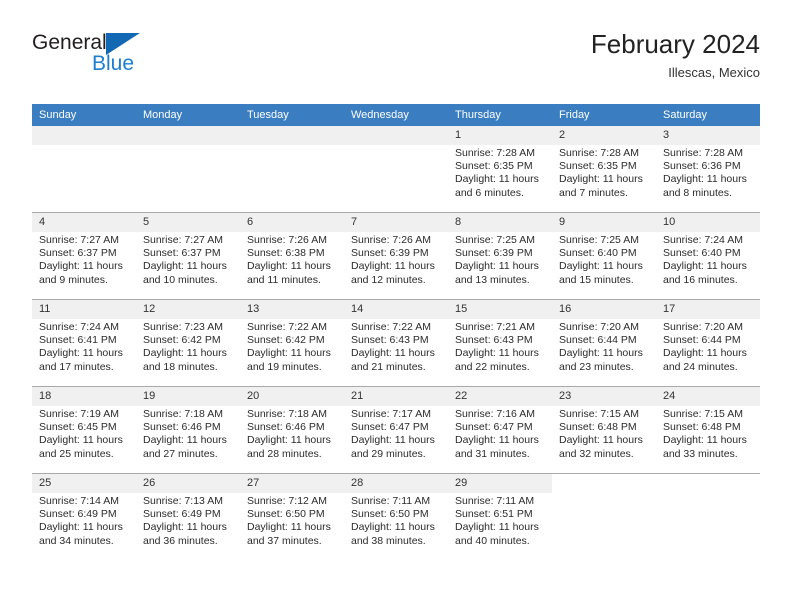 The height and width of the screenshot is (612, 792). I want to click on sunset-text: Sunset: 6:38 PM, so click(286, 253).